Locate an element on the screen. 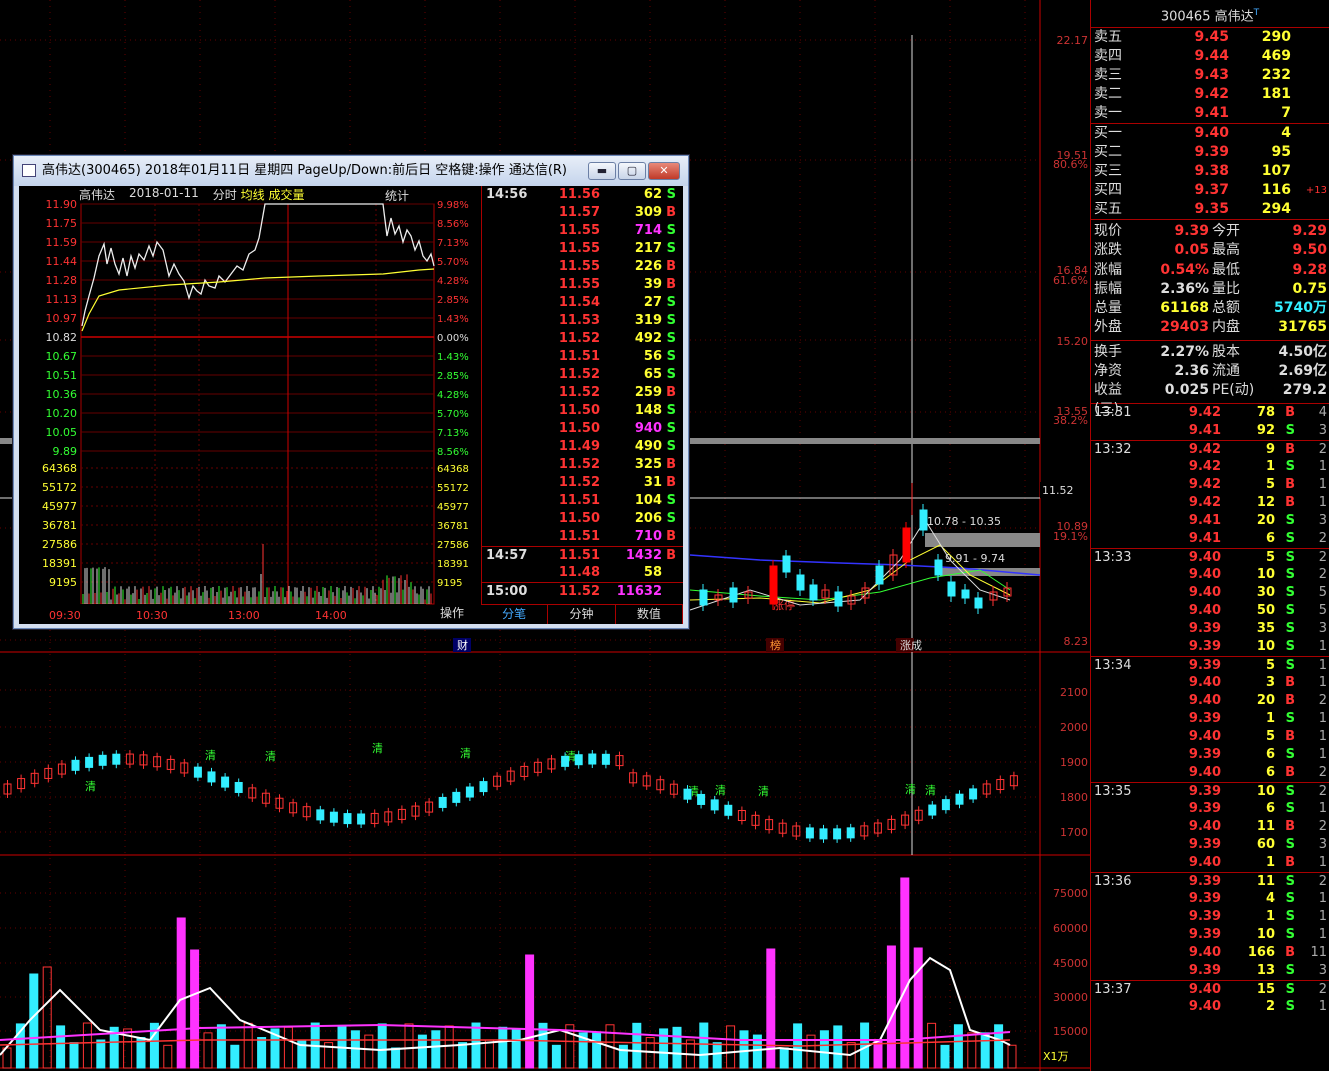  tick-row: 9.41 6 S 2 is located at coordinates (1210, 539).